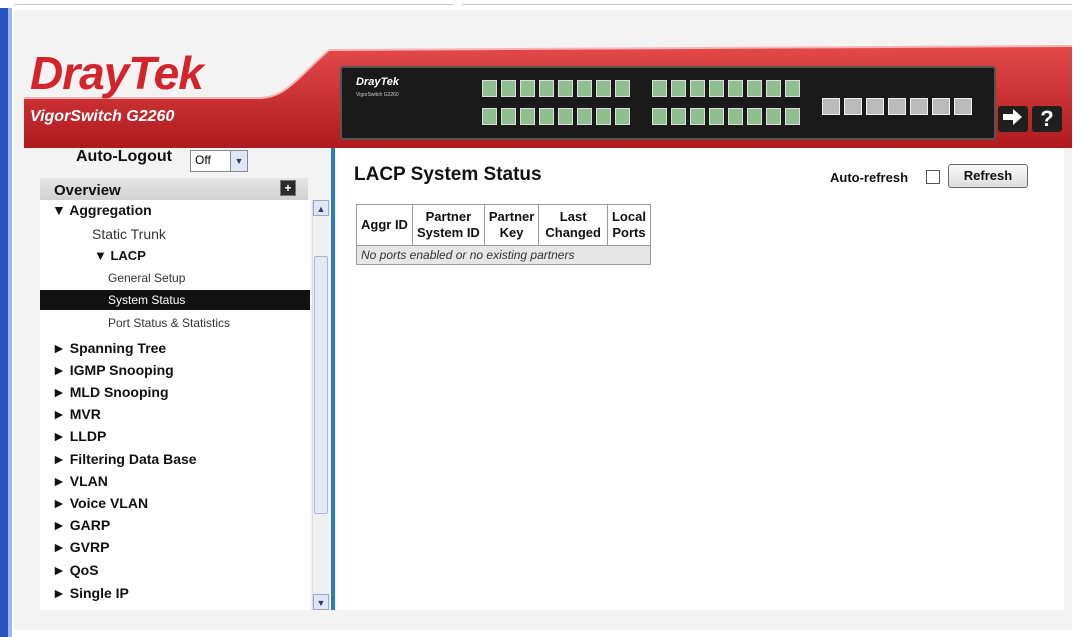 This screenshot has width=1086, height=637. Describe the element at coordinates (79, 436) in the screenshot. I see `menu-item-lldp: ► LLDP` at that location.